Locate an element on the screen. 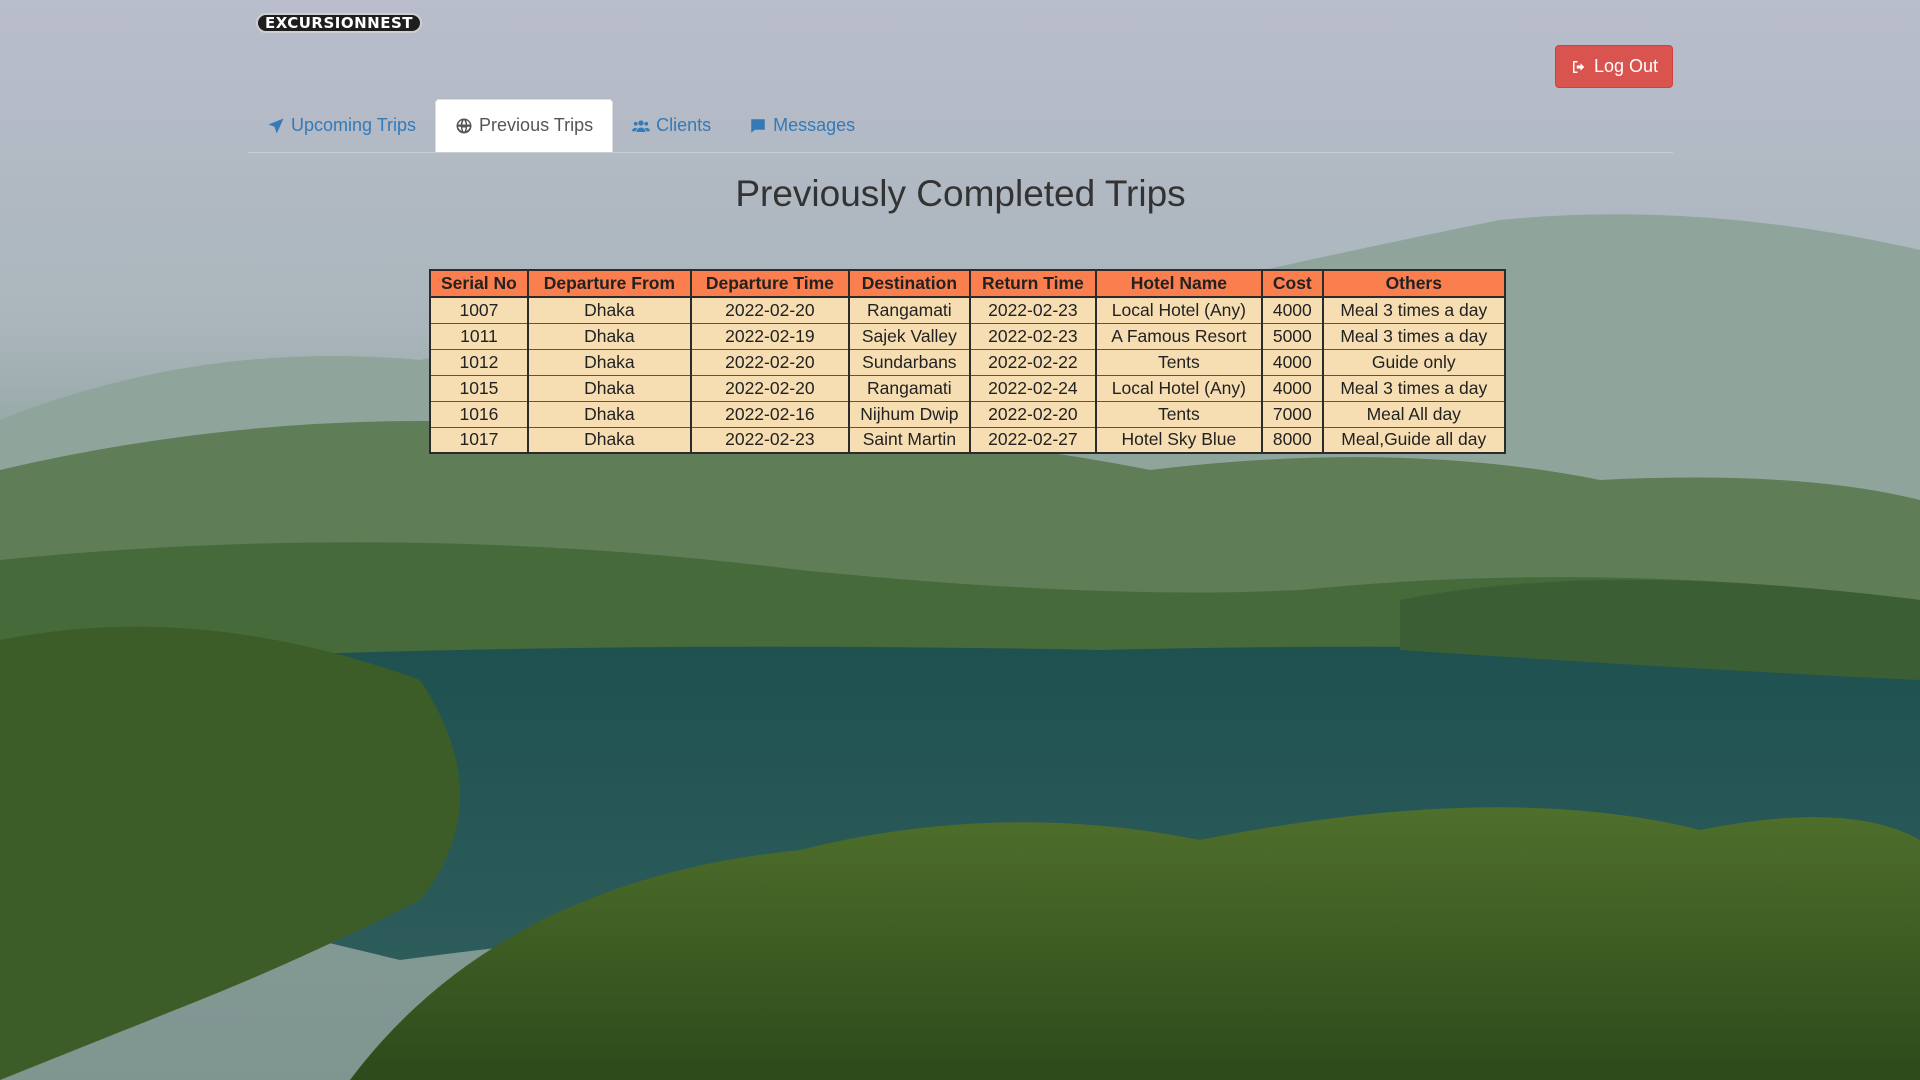 Image resolution: width=1920 pixels, height=1080 pixels. column-header-departure-time: Departure Time is located at coordinates (769, 283).